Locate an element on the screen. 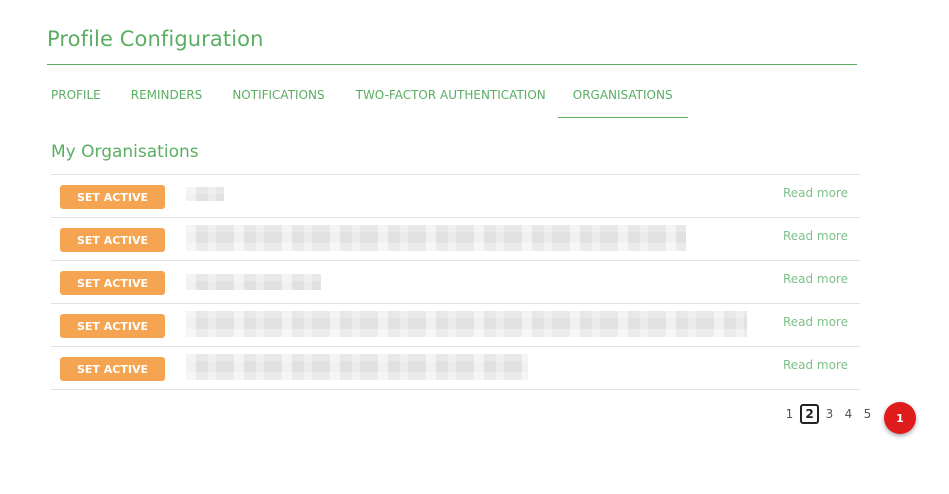 Image resolution: width=949 pixels, height=494 pixels. page-link-2-current: 2 is located at coordinates (809, 414).